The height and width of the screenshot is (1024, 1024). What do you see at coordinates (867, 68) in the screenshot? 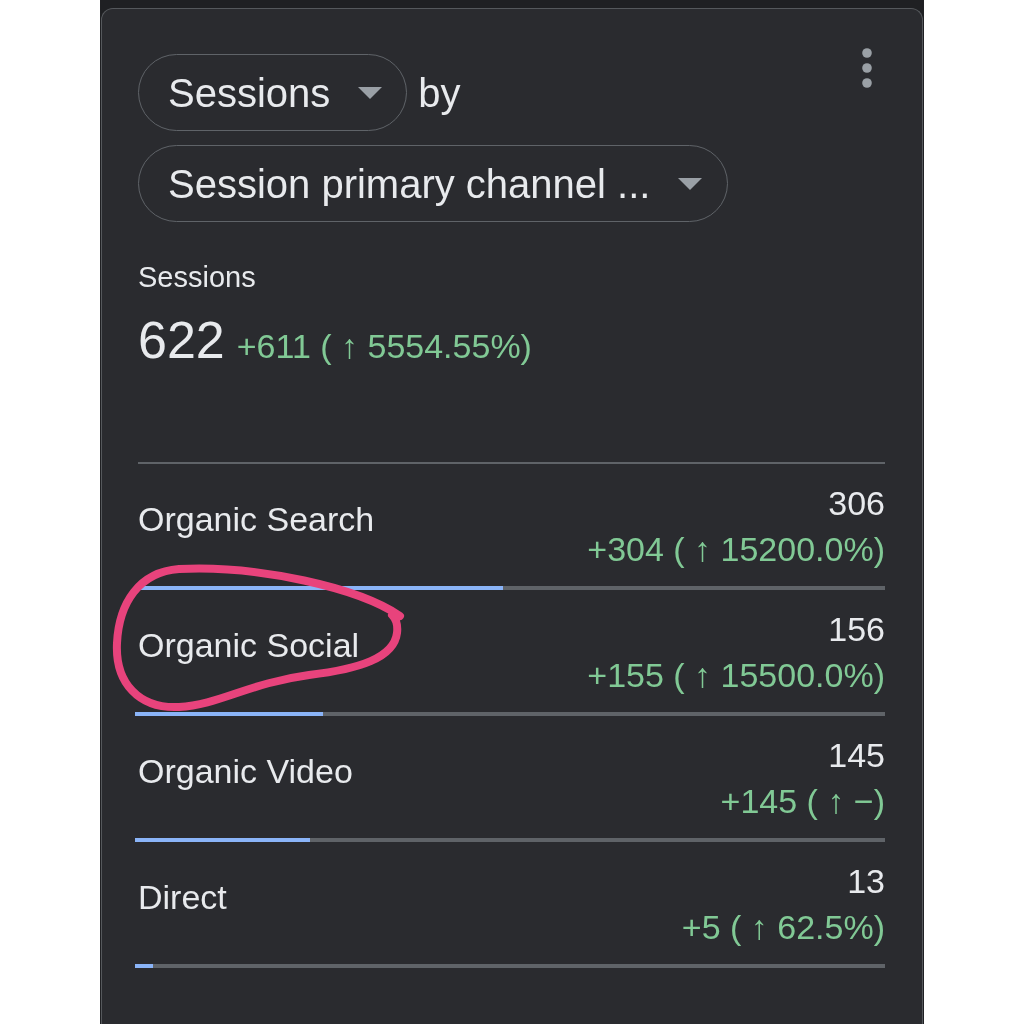
I see `more-options-icon` at bounding box center [867, 68].